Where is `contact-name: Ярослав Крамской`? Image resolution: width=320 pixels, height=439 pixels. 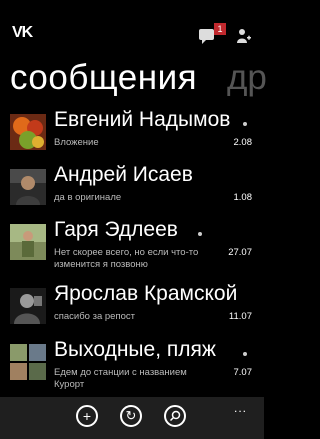 contact-name: Ярослав Крамской is located at coordinates (146, 293).